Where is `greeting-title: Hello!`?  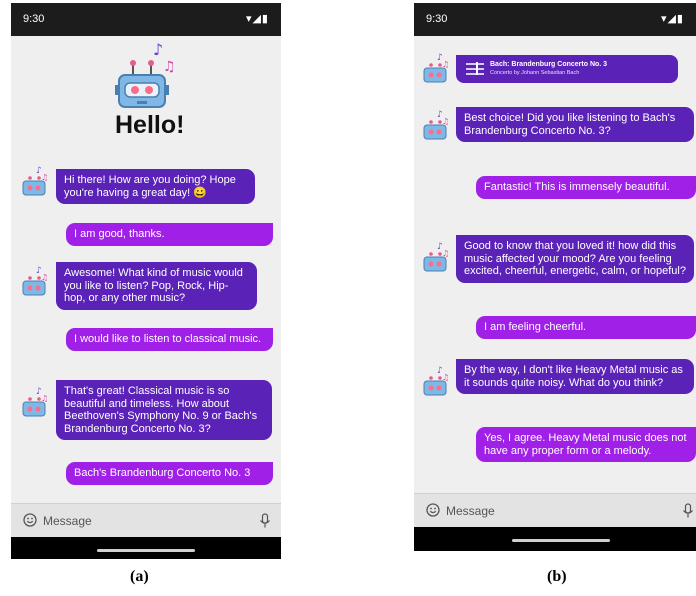 greeting-title: Hello! is located at coordinates (150, 125).